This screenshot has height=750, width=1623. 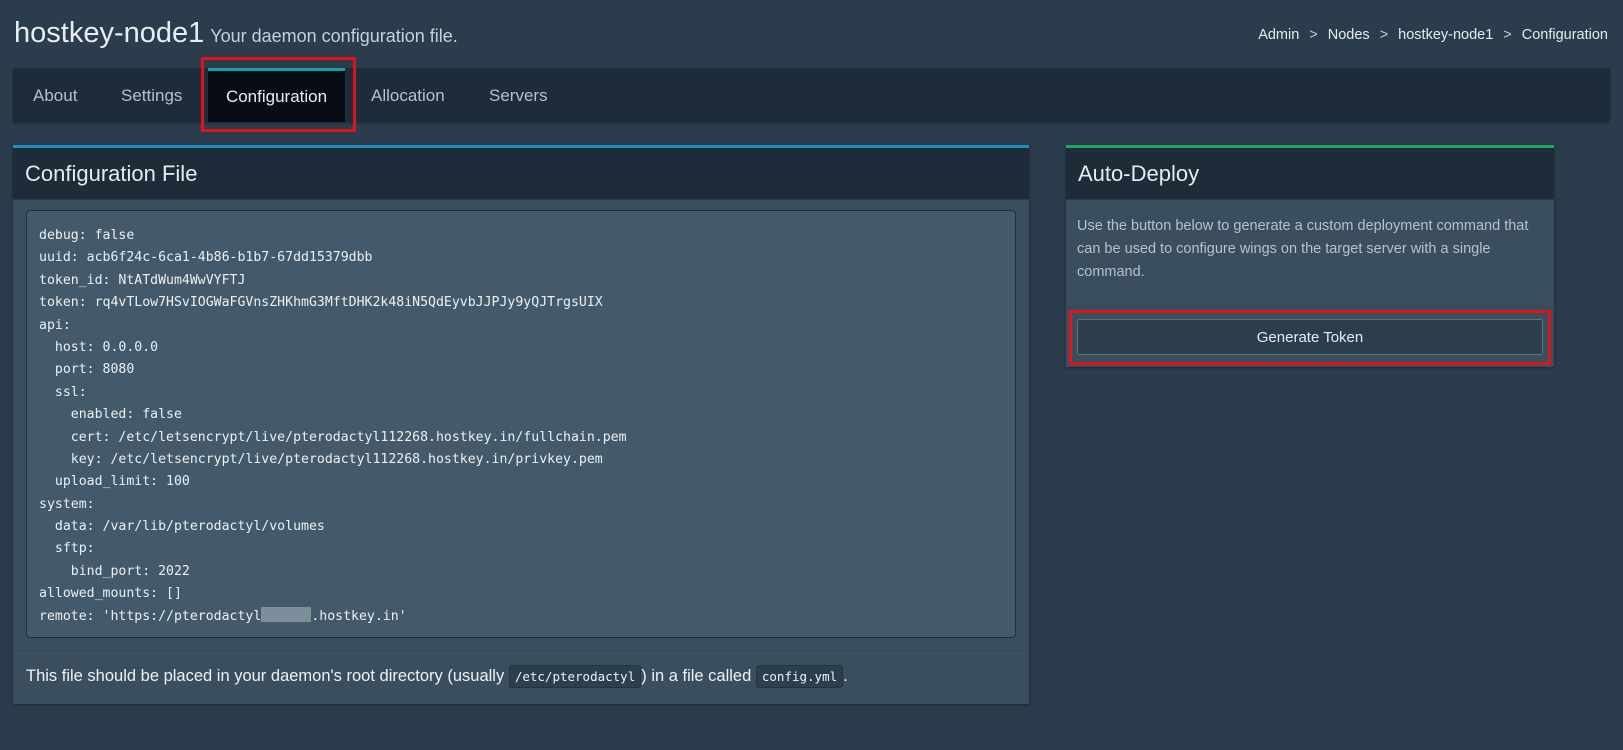 I want to click on footer-code-filename: config.yml, so click(x=799, y=676).